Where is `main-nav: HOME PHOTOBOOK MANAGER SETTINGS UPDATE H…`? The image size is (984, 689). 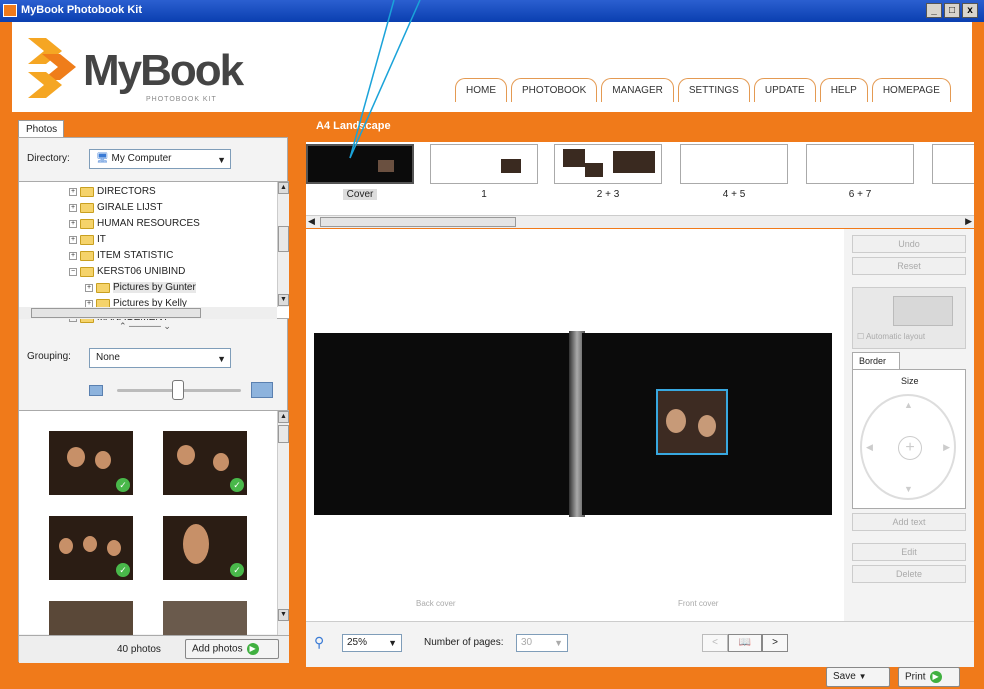
main-nav: HOME PHOTOBOOK MANAGER SETTINGS UPDATE H… is located at coordinates (703, 90).